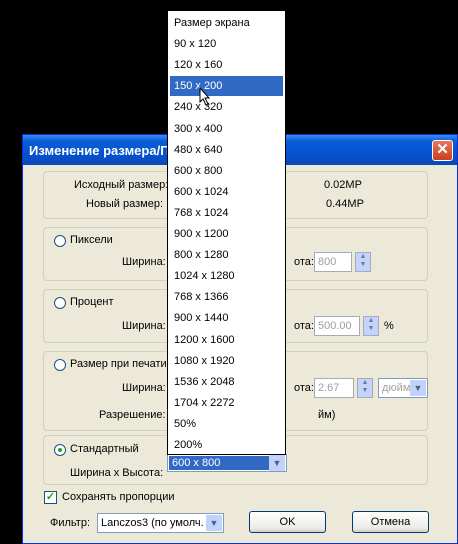  I want to click on ok-button: OK, so click(287, 522).